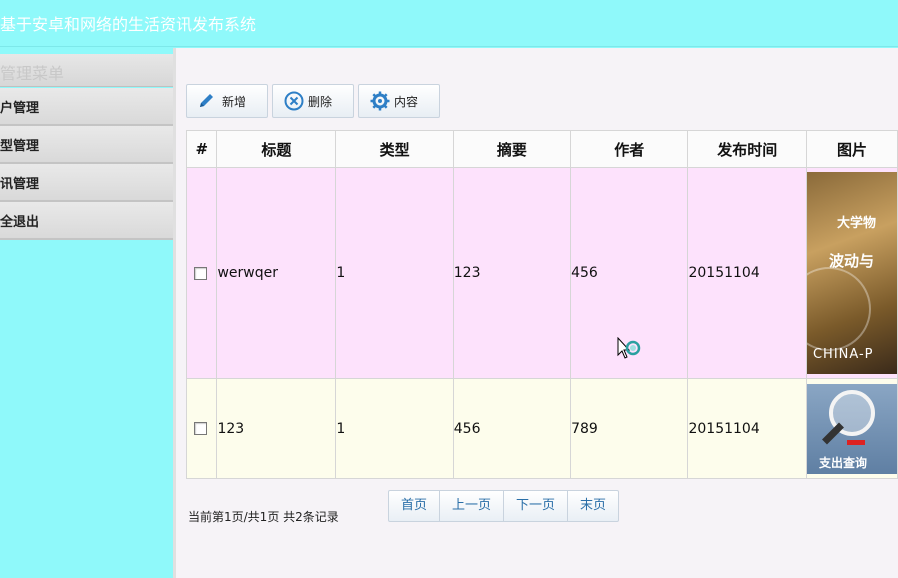  Describe the element at coordinates (86, 107) in the screenshot. I see `sidebar-item-user-management: 户管理` at that location.